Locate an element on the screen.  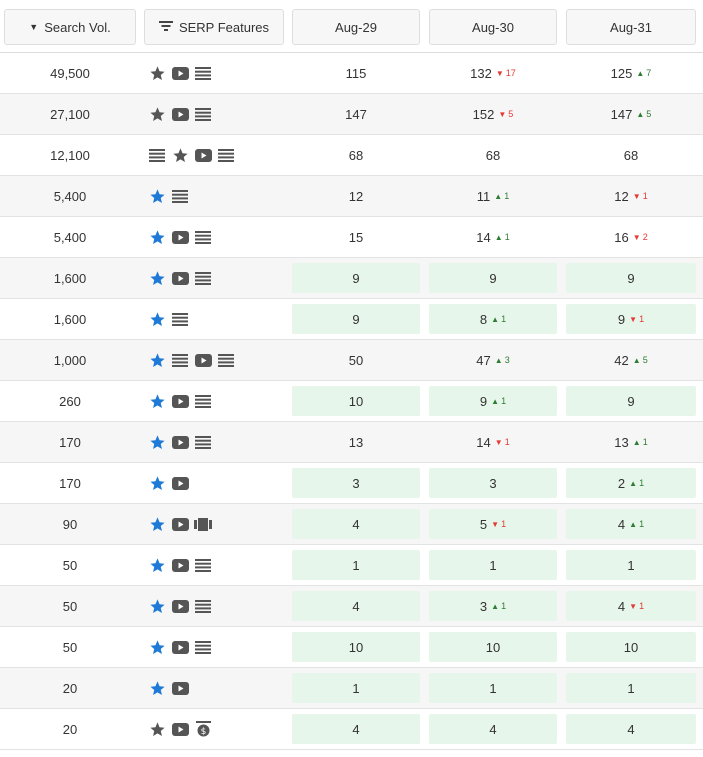
table-row: 1,000 50 47 ▲ 3 42 ▲ 5 is located at coordinates (351, 360).